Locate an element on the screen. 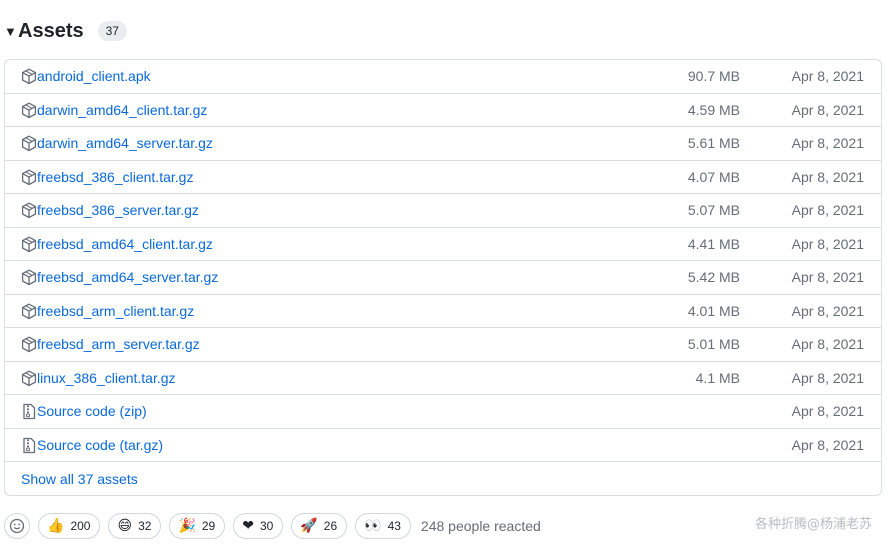 The image size is (894, 549). reaction-count: 43 is located at coordinates (394, 526).